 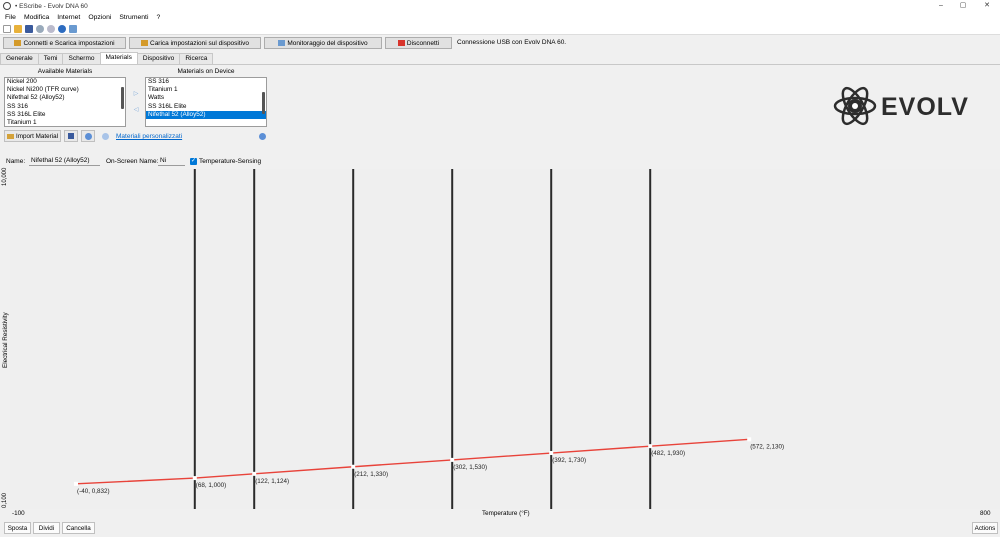 I want to click on disconnect-button: Disconnetti, so click(x=418, y=43).